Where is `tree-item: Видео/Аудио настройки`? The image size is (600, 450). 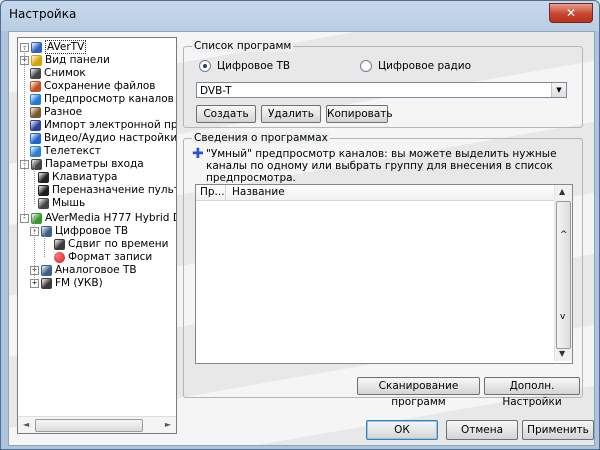
tree-item: Видео/Аудио настройки is located at coordinates (103, 138).